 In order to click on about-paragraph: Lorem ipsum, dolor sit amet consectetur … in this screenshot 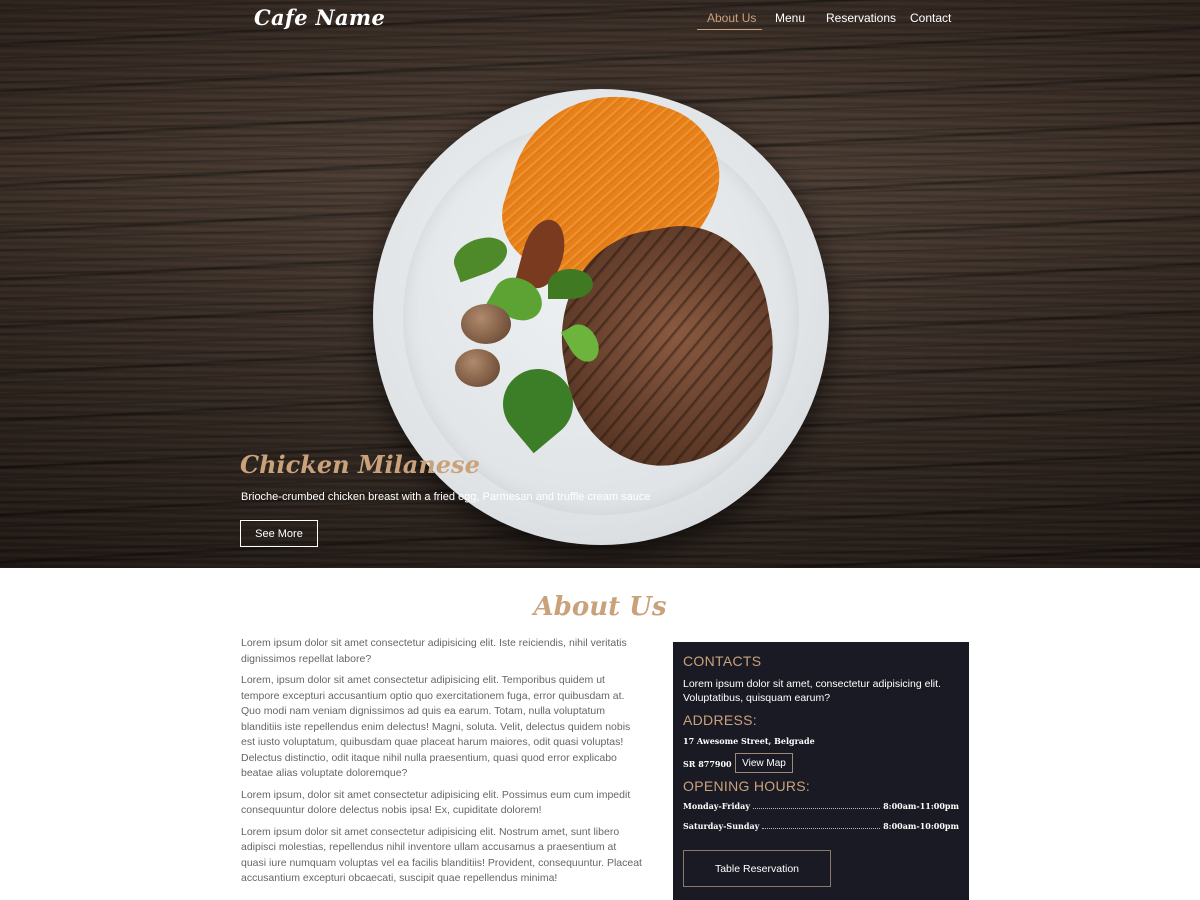, I will do `click(436, 802)`.